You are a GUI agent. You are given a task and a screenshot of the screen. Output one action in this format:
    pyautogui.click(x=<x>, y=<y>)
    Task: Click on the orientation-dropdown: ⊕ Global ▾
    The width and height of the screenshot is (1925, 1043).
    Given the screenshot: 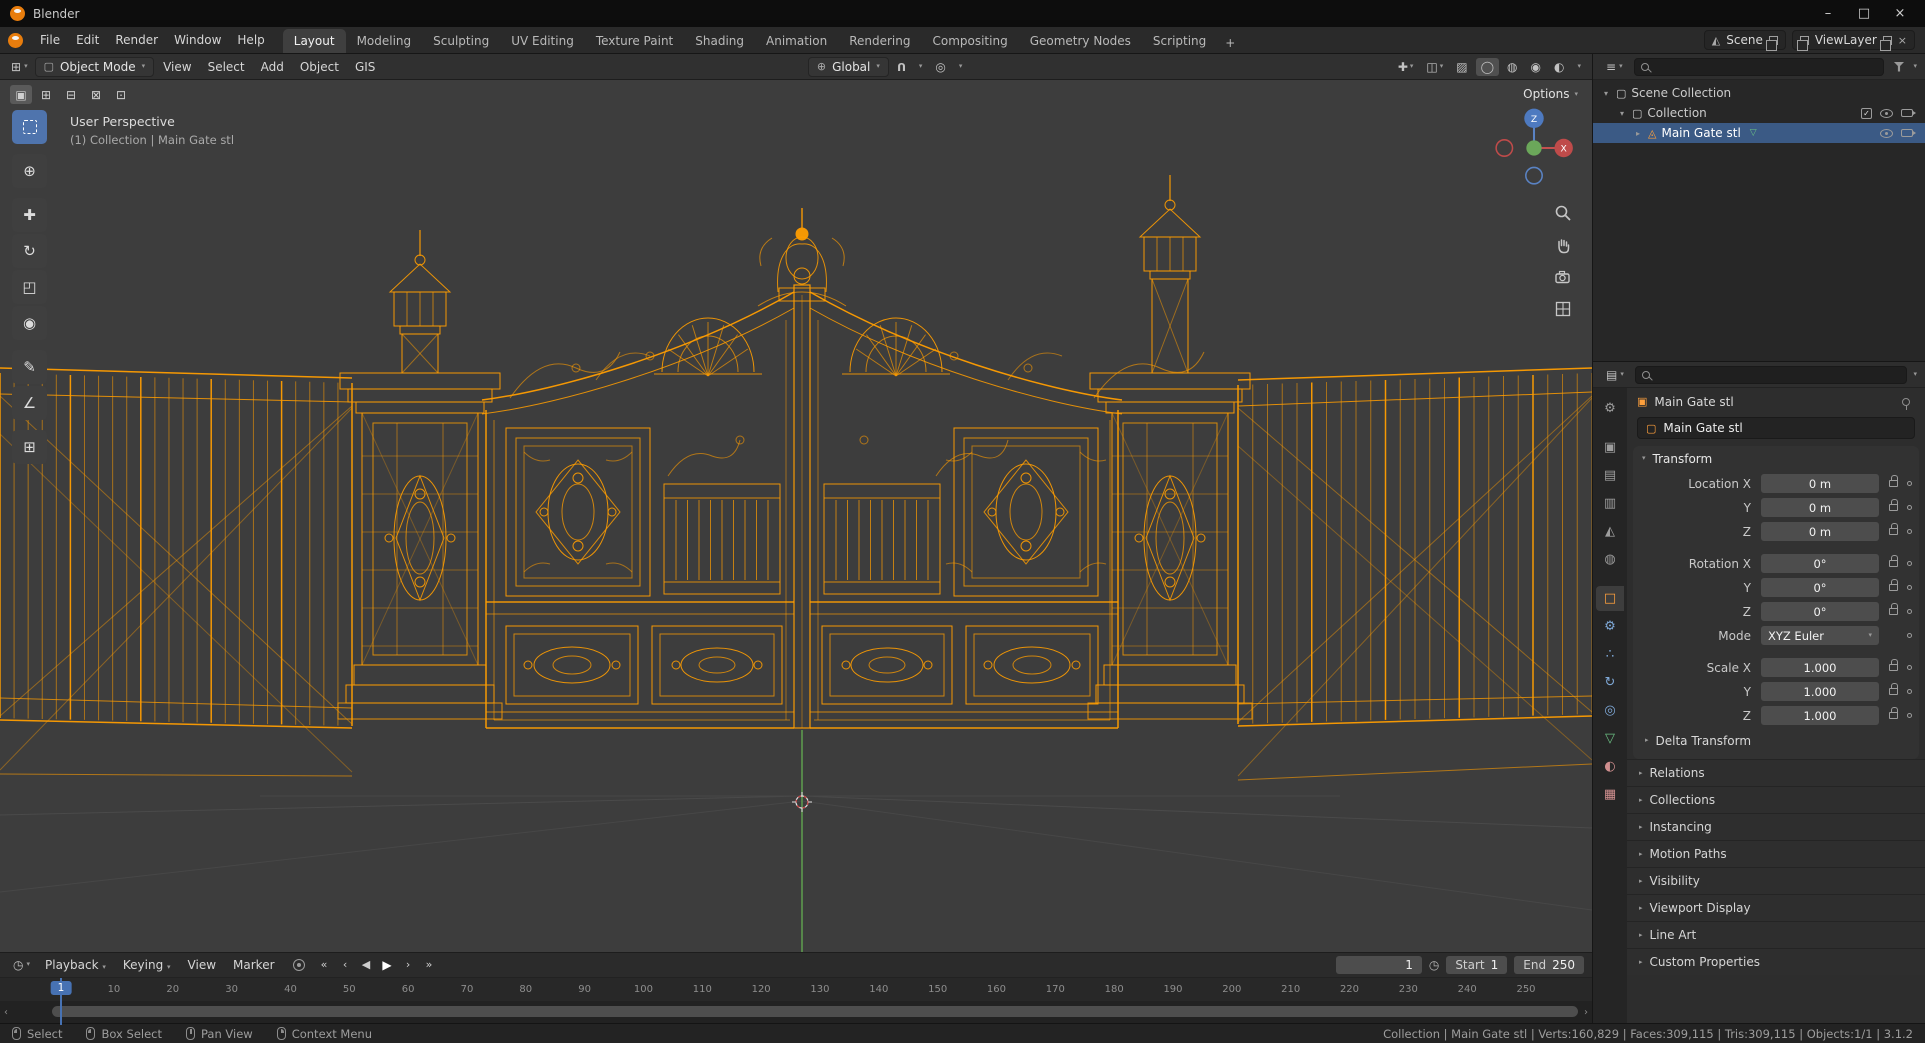 What is the action you would take?
    pyautogui.click(x=848, y=66)
    